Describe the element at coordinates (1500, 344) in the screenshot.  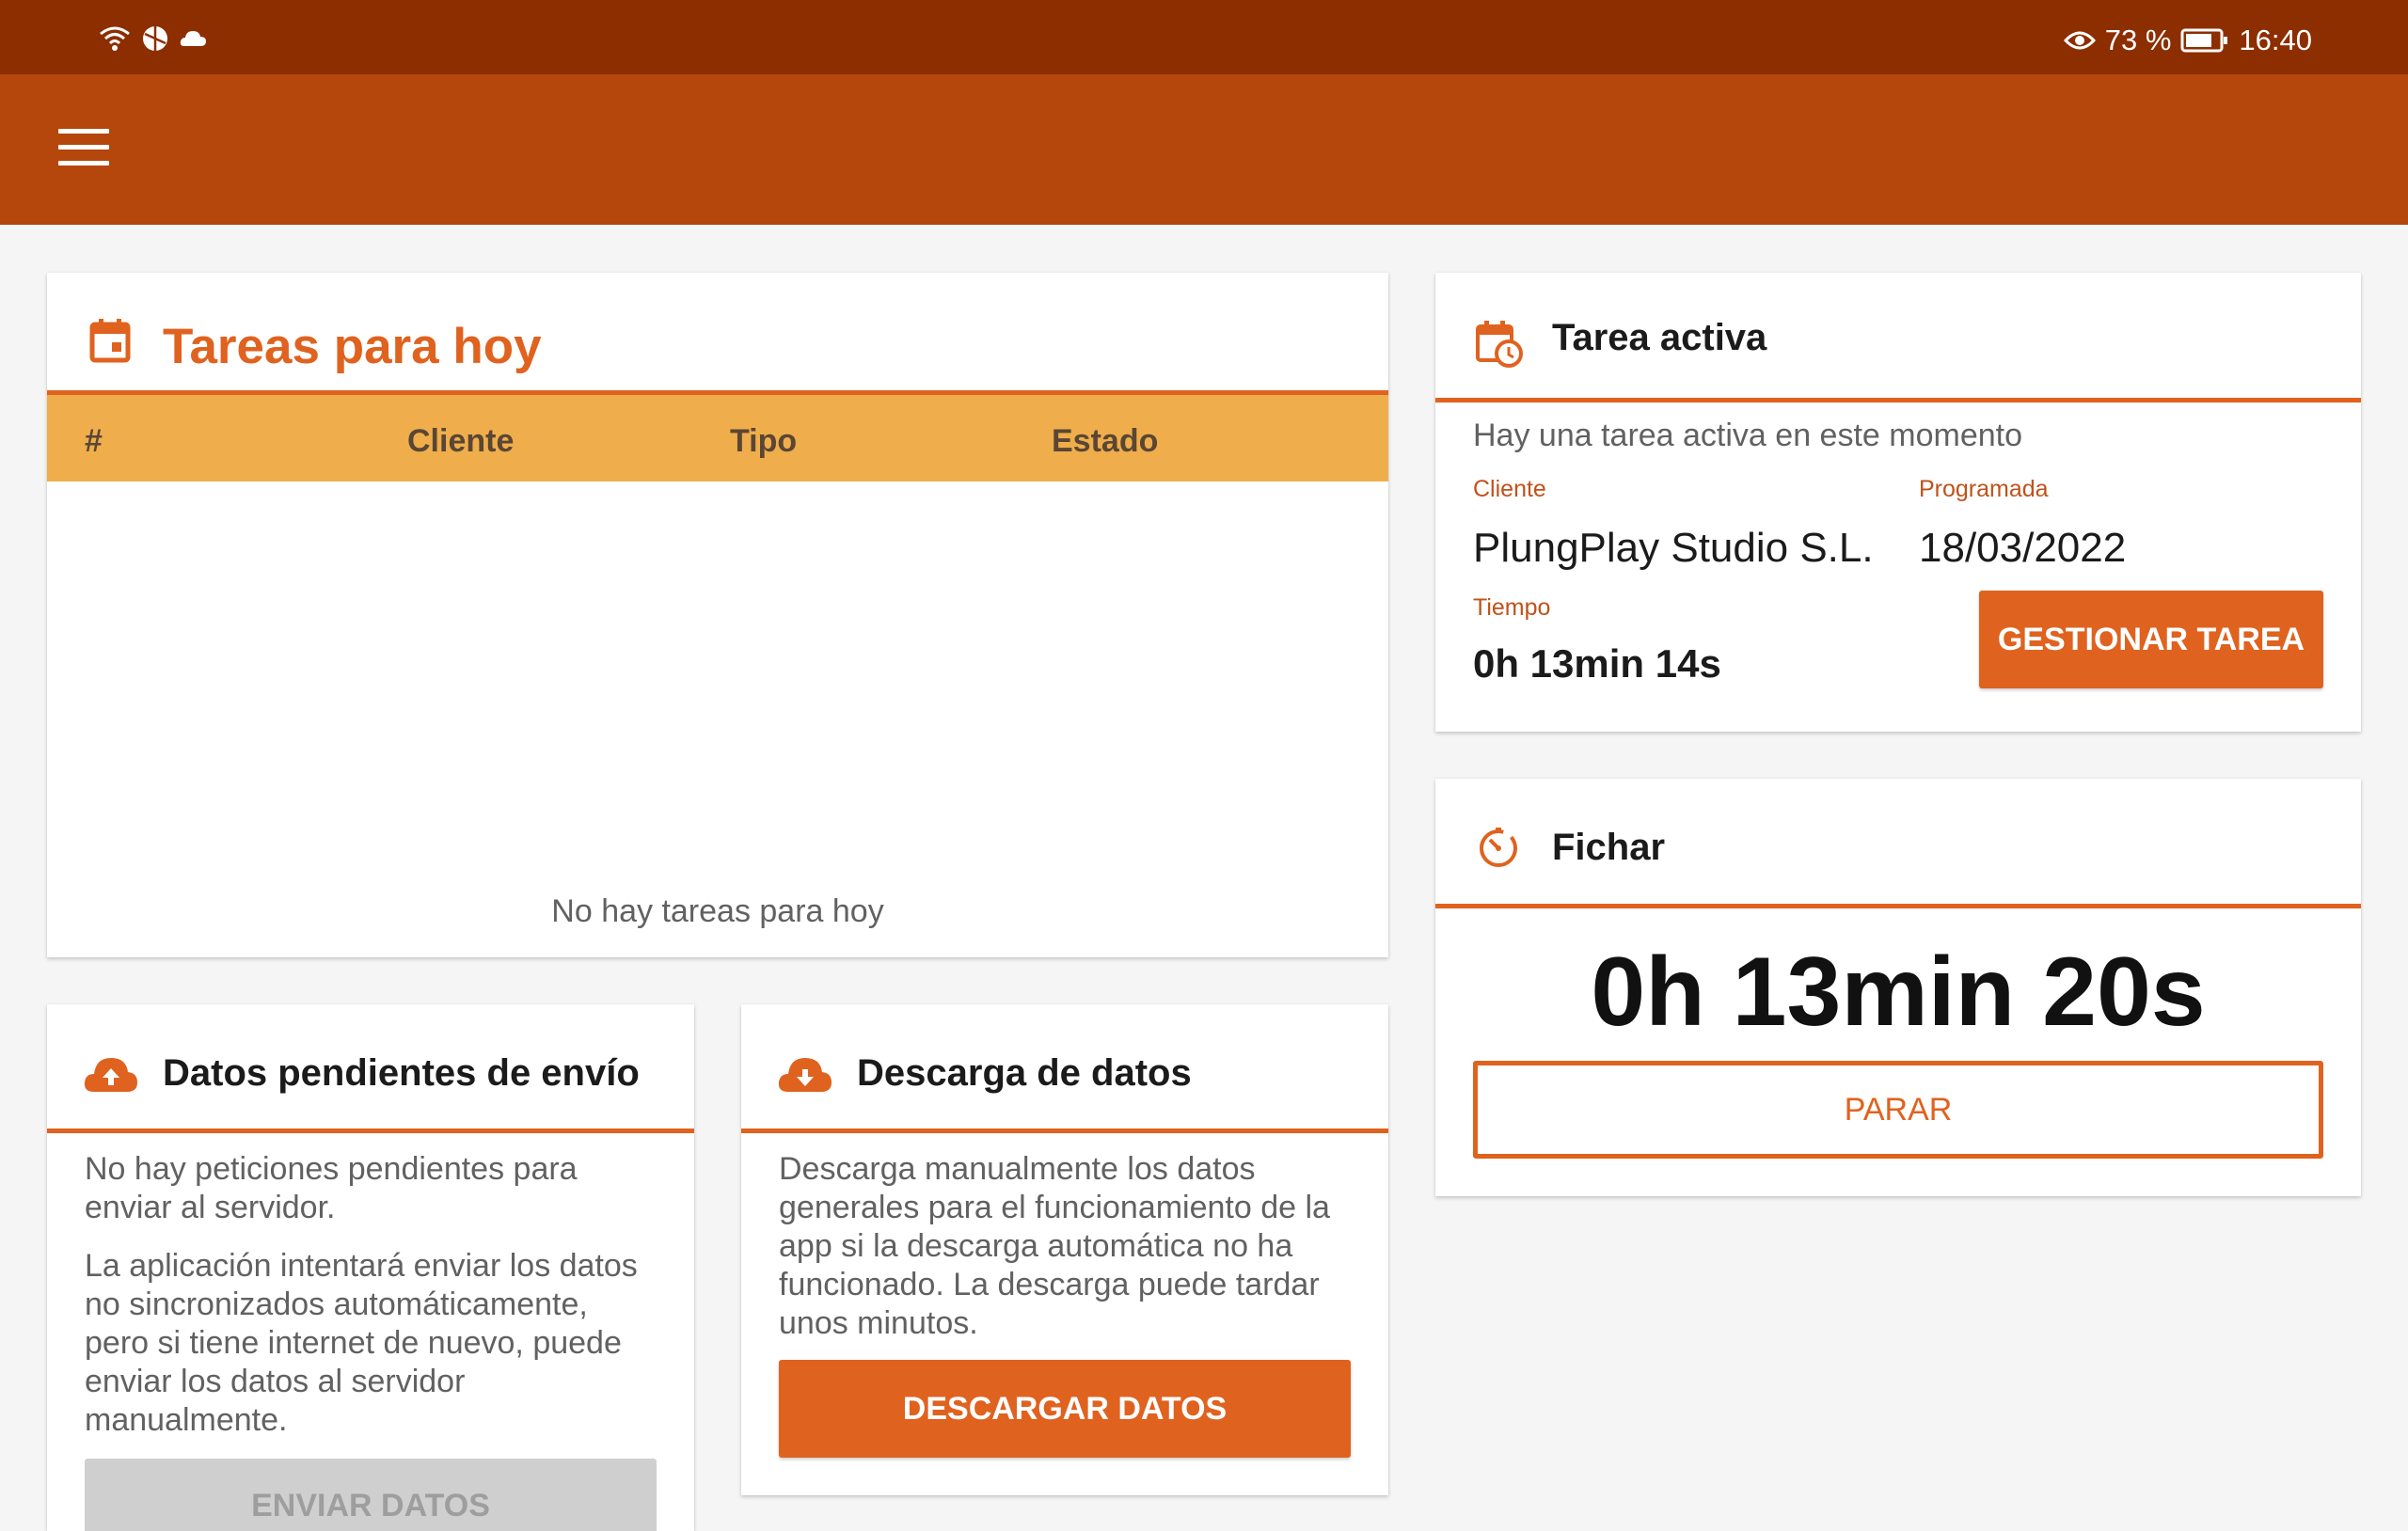
I see `calendar-clock-icon` at that location.